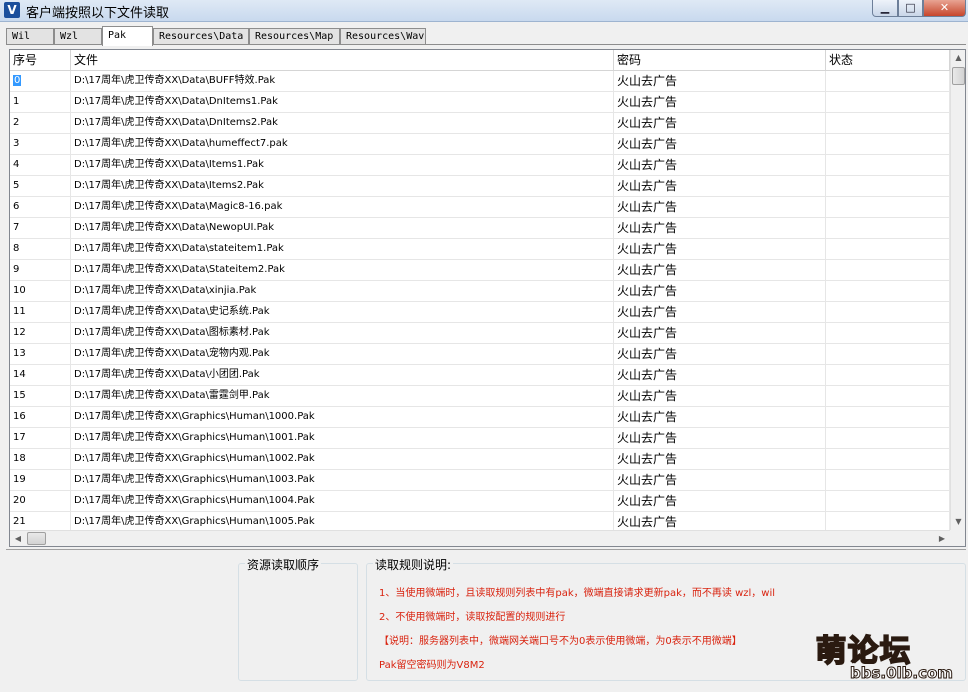 The width and height of the screenshot is (968, 692). What do you see at coordinates (342, 144) in the screenshot?
I see `cell-file: D:\17周年\虎卫传奇XX\Data\humeffect7.pak` at bounding box center [342, 144].